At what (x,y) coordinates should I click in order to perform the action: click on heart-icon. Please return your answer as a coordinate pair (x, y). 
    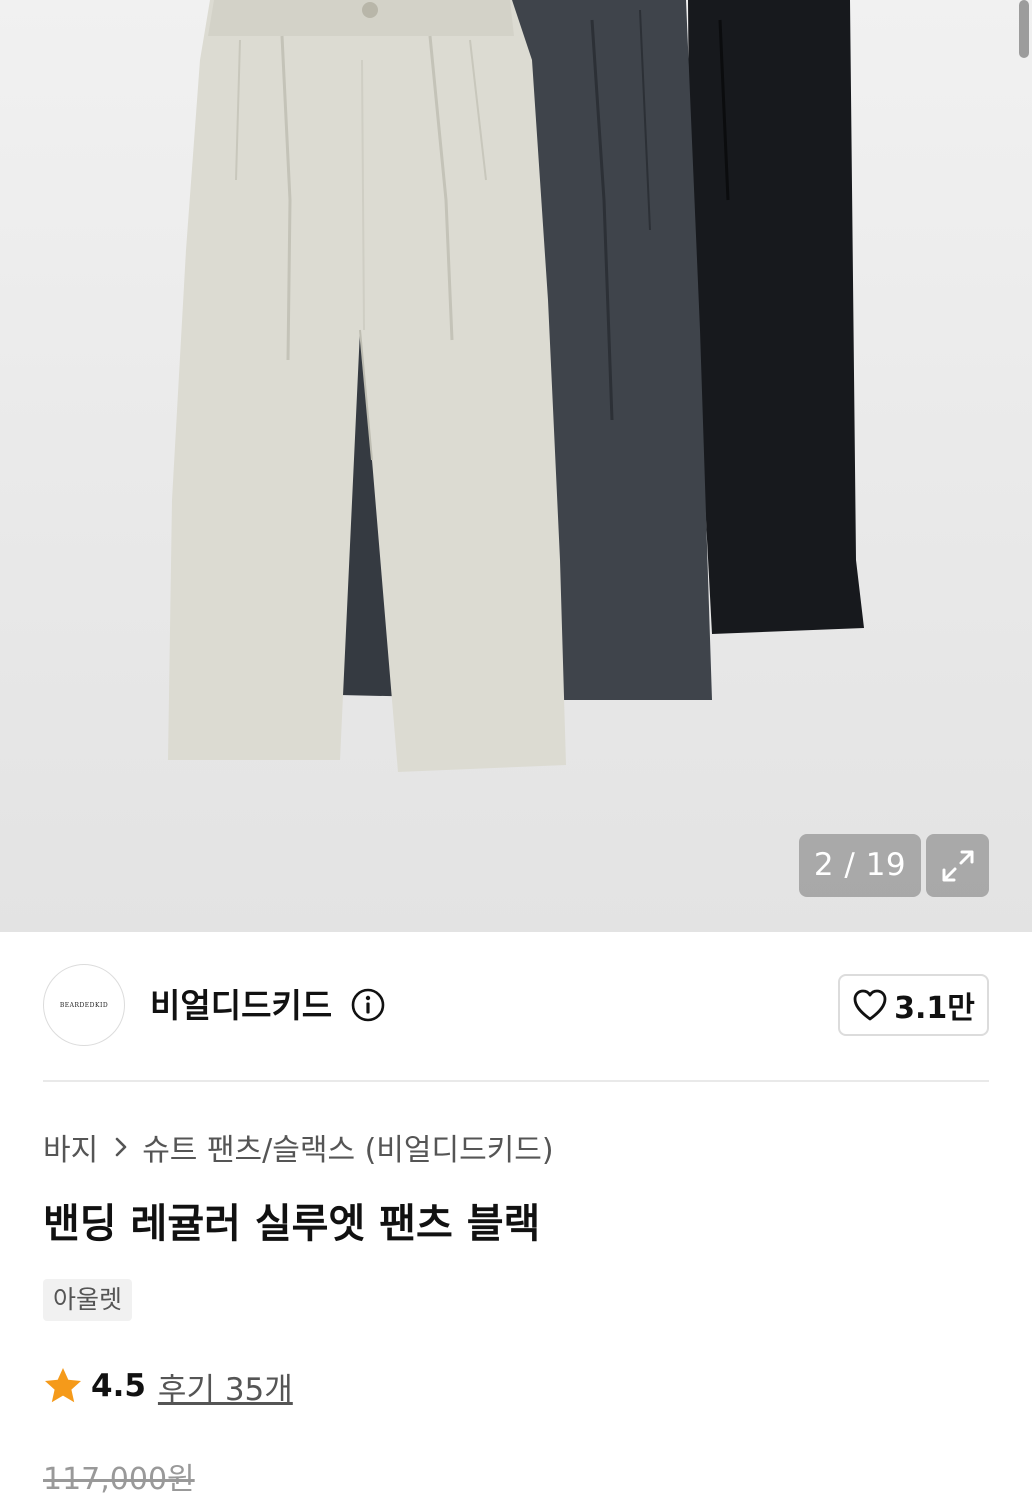
    Looking at the image, I should click on (870, 1005).